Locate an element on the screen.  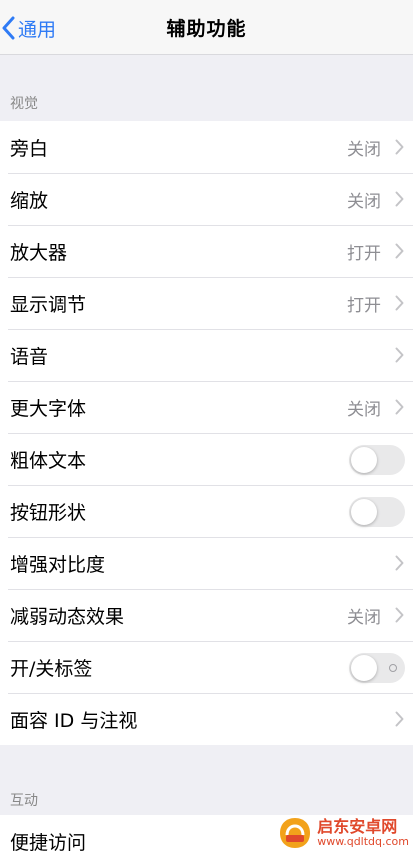
setting-row-display-accommodations: 显示调节 打开 is located at coordinates (206, 303).